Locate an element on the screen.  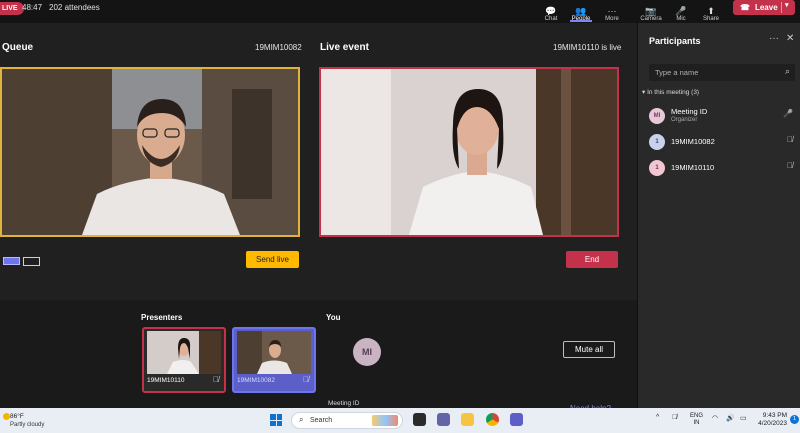
teams-chat-icon is located at coordinates (443, 419).